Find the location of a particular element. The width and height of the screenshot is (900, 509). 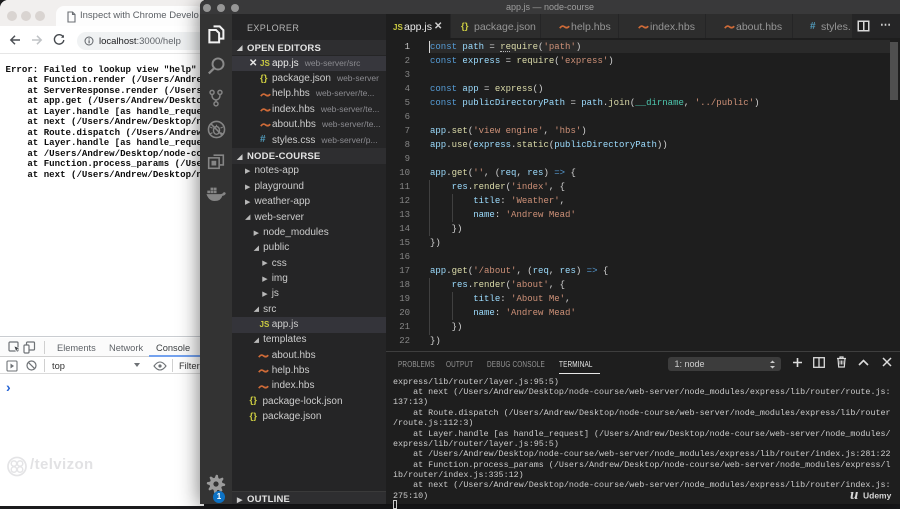

svg-text: u is located at coordinates (854, 494).